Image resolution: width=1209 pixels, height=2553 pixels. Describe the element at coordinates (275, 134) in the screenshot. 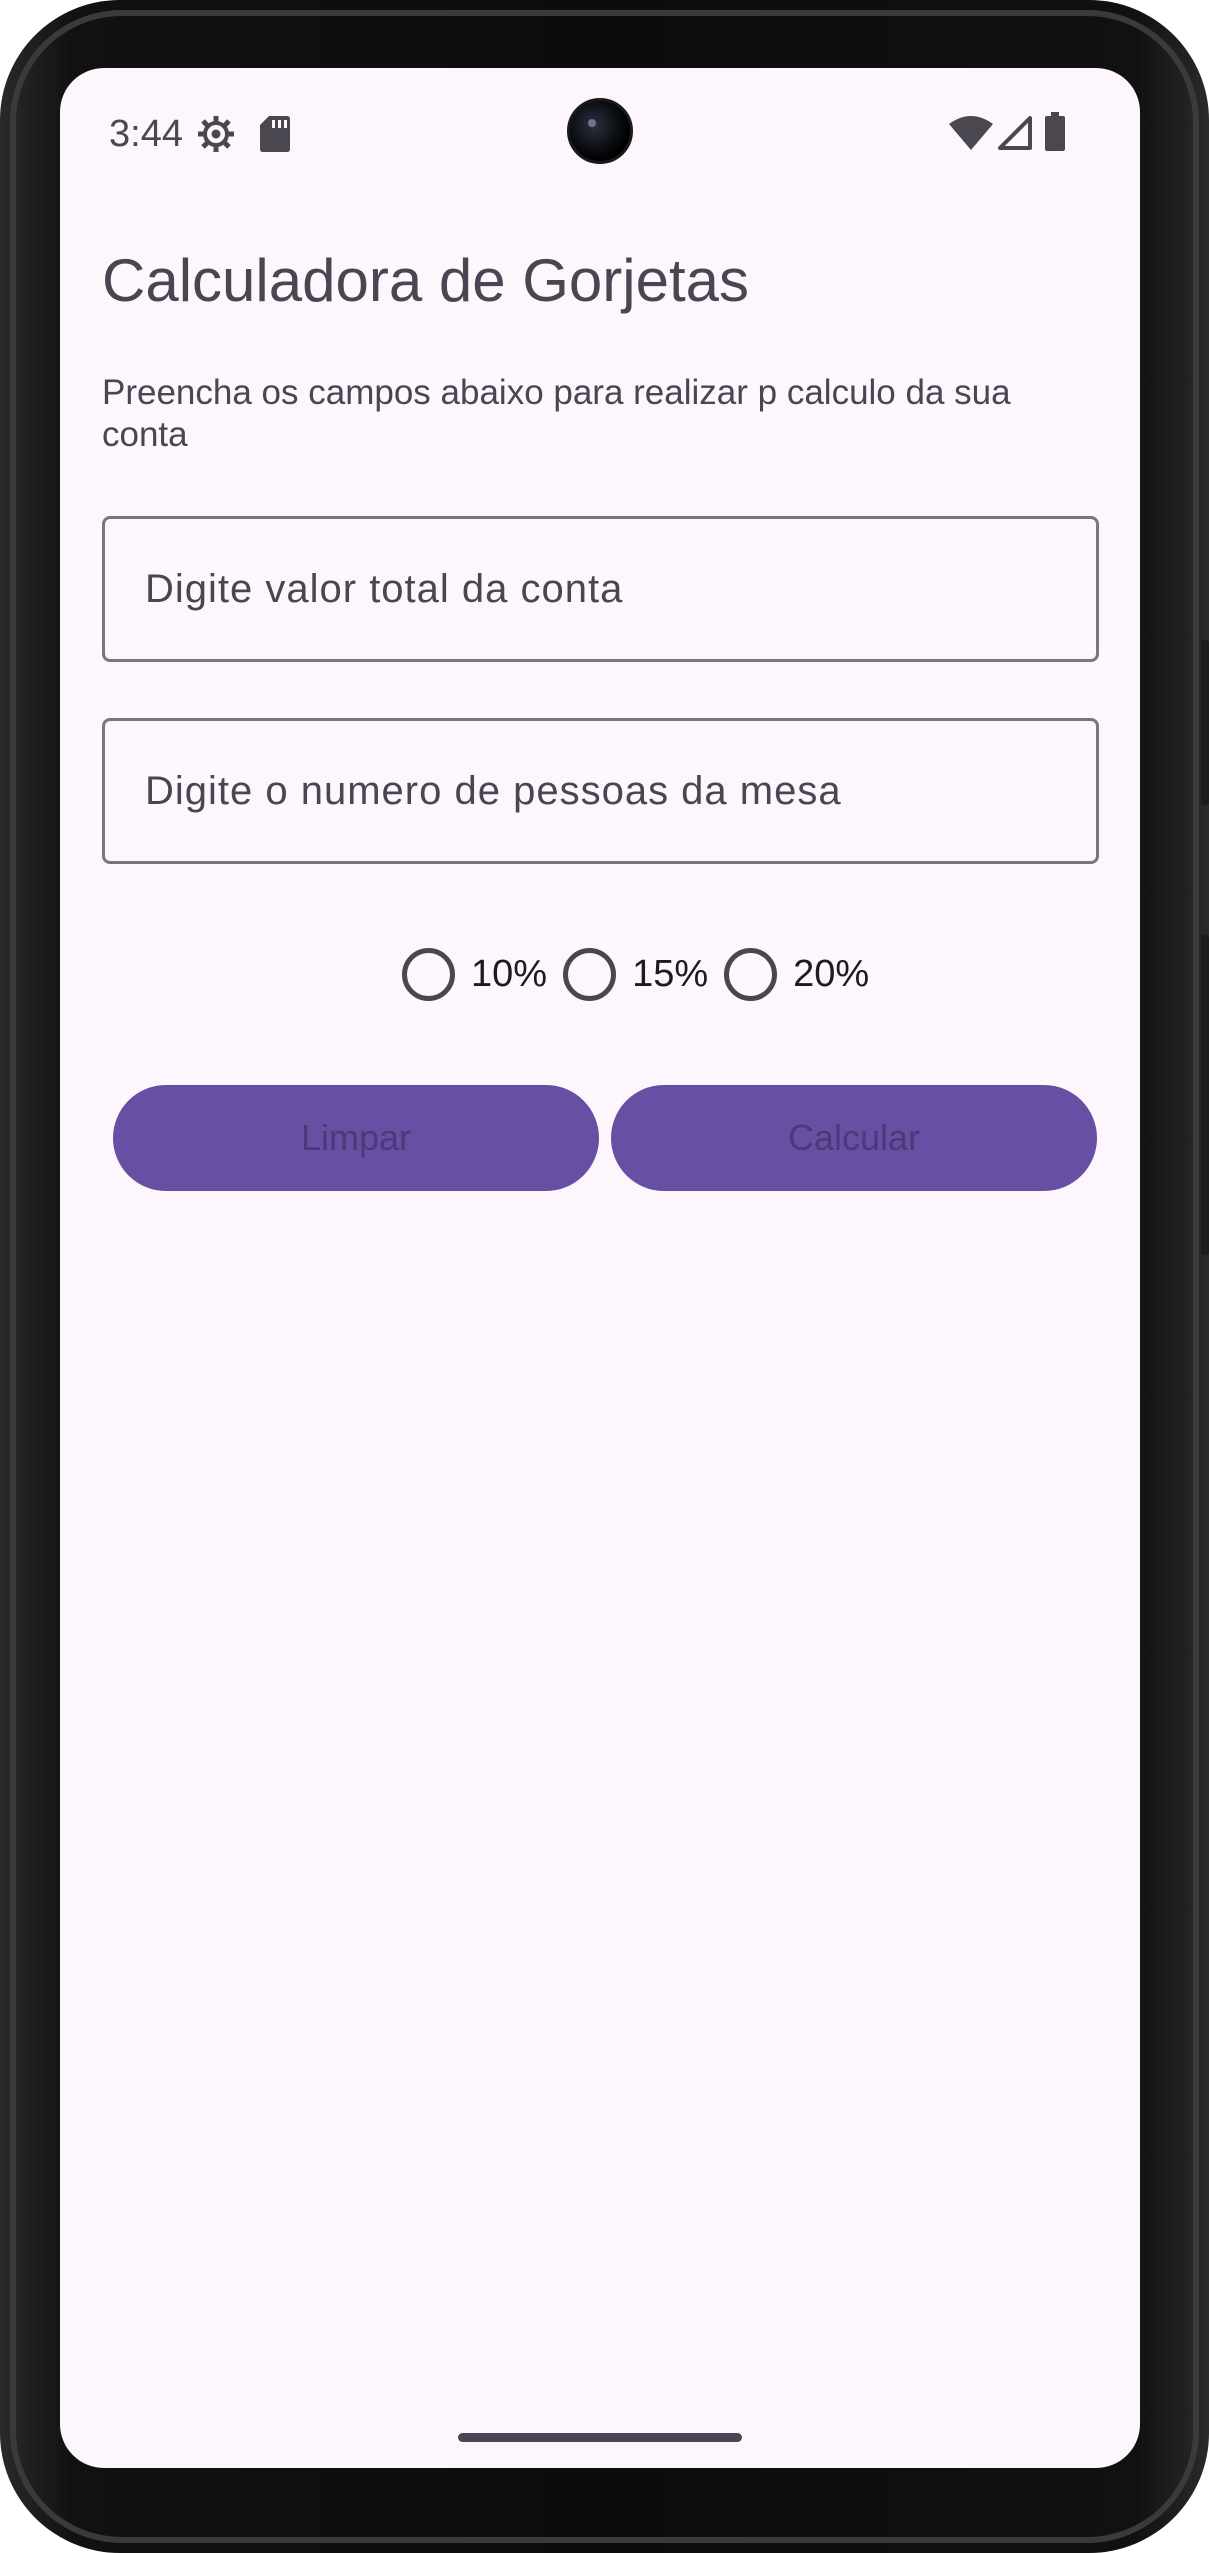

I see `sd-card-icon` at that location.